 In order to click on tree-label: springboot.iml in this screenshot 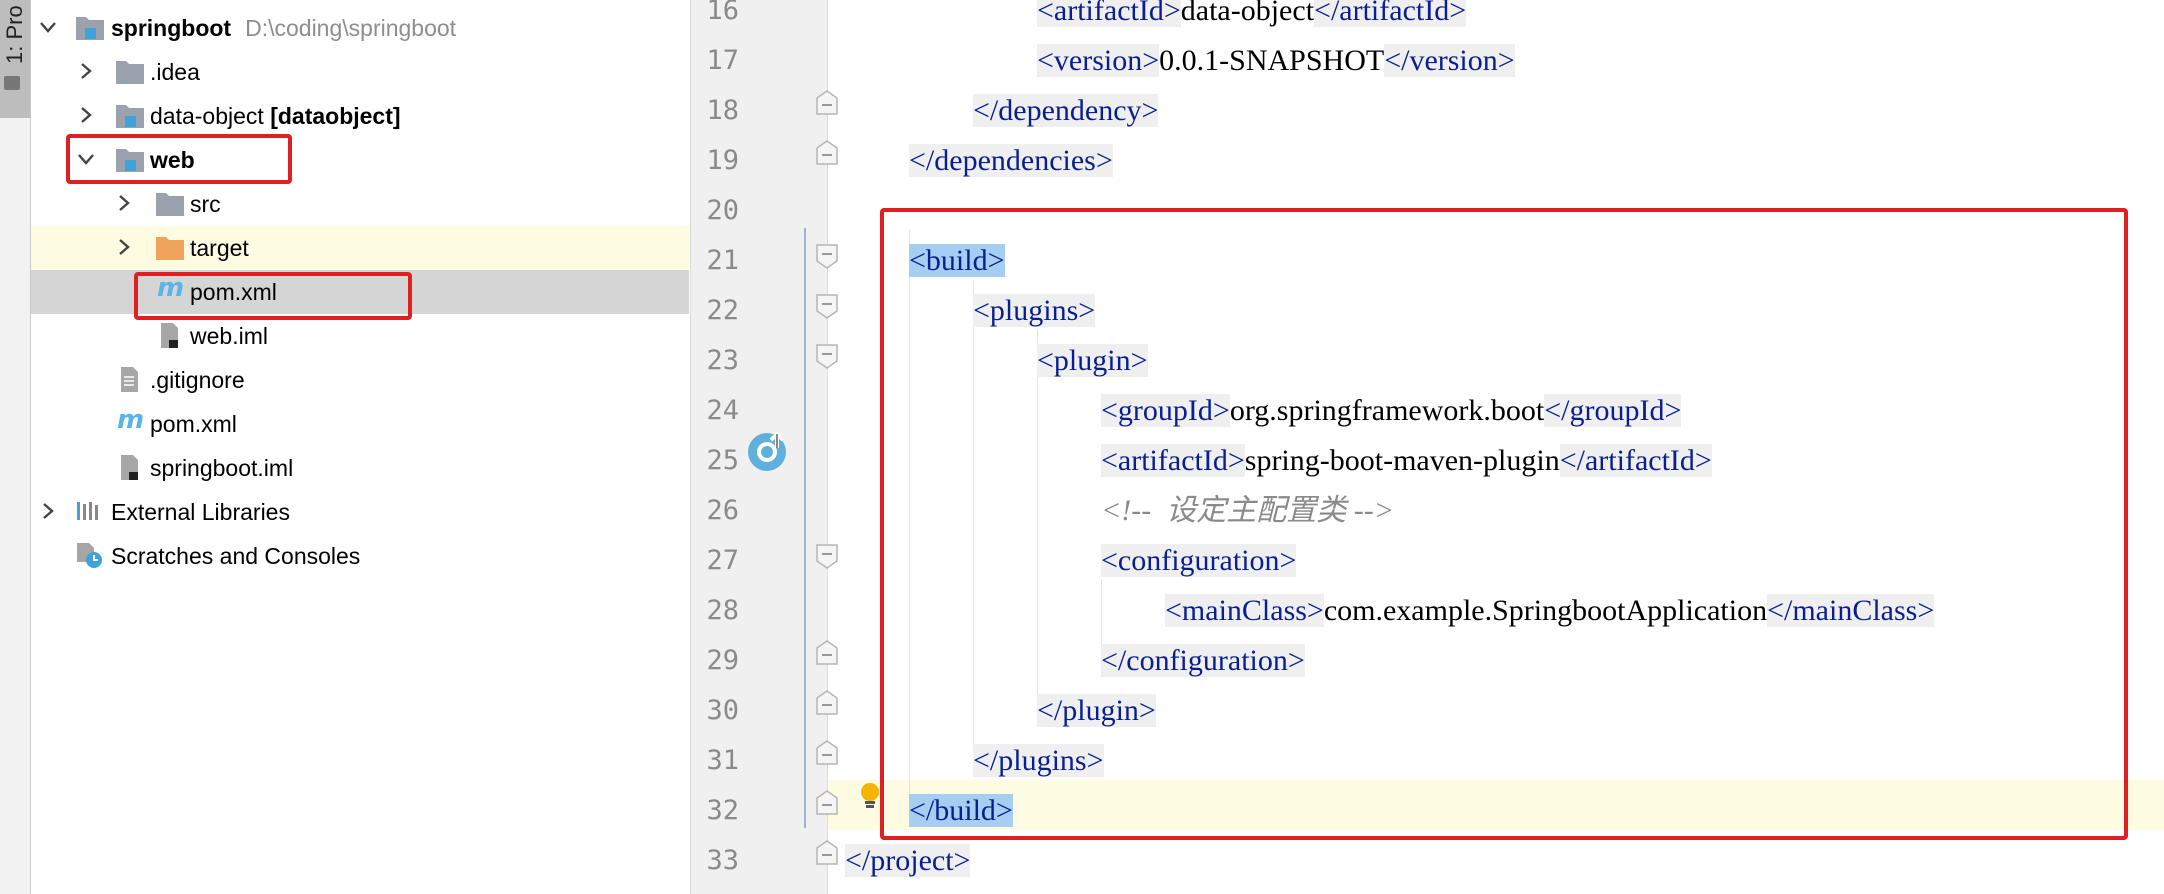, I will do `click(222, 468)`.